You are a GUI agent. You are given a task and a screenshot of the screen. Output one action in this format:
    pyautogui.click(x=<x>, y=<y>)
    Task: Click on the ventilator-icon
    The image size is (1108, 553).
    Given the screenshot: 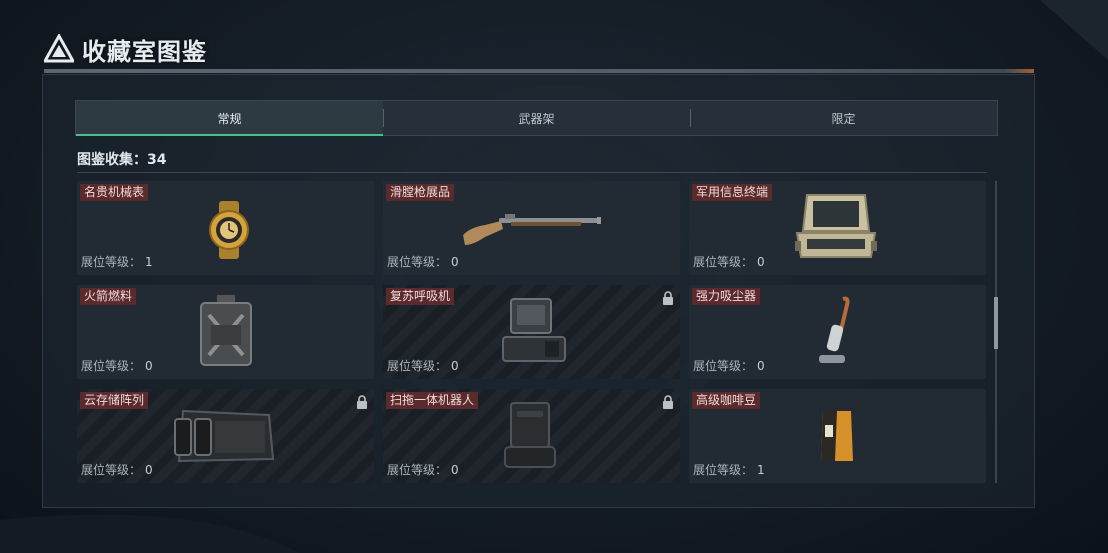 What is the action you would take?
    pyautogui.click(x=534, y=330)
    